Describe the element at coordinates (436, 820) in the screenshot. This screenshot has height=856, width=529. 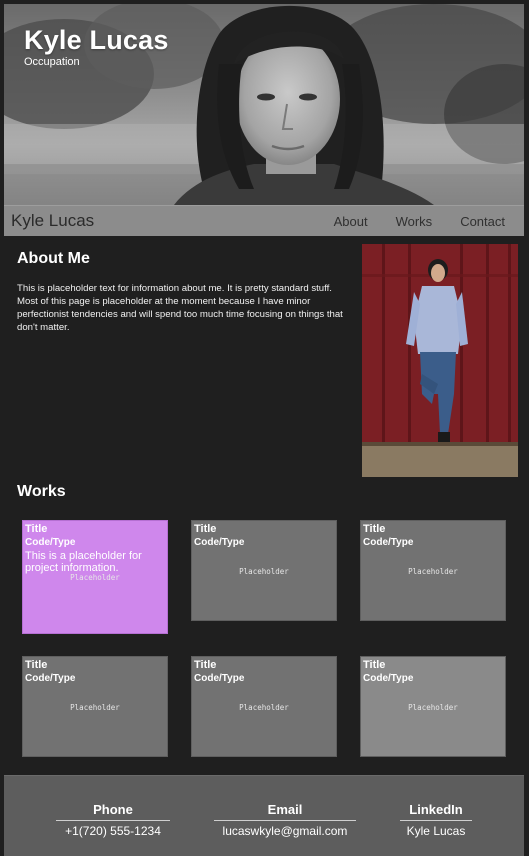
I see `footer-linkedin: LinkedIn Kyle Lucas` at that location.